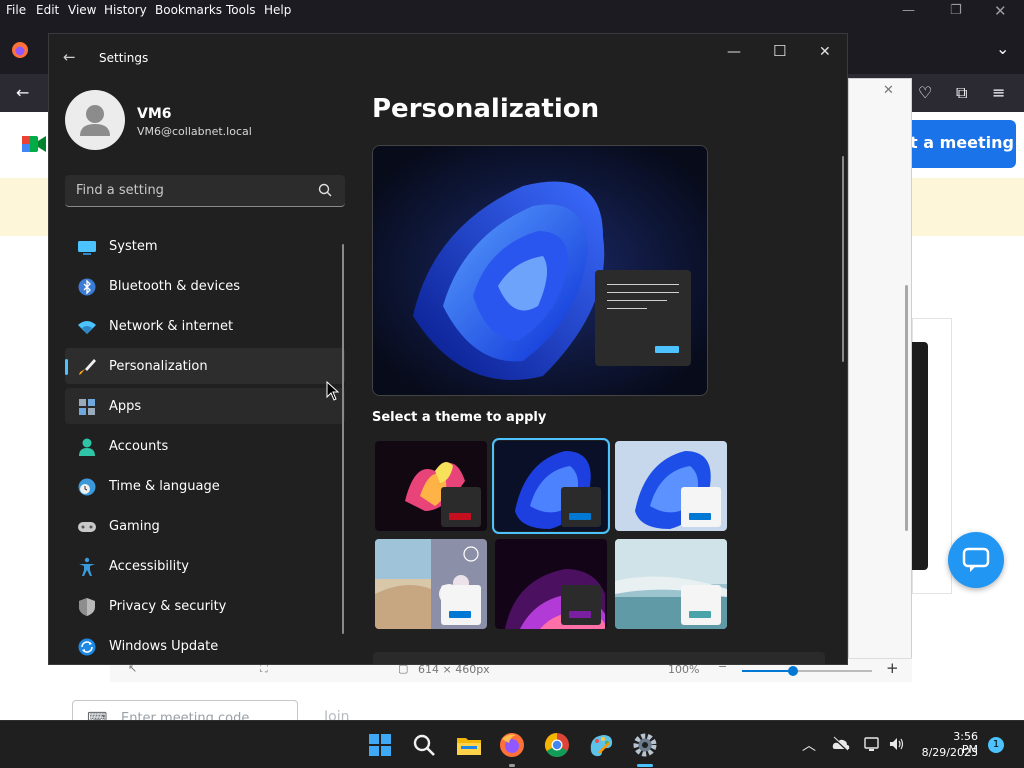 This screenshot has height=768, width=1024. What do you see at coordinates (809, 745) in the screenshot?
I see `chevron-up-icon: ︿` at bounding box center [809, 745].